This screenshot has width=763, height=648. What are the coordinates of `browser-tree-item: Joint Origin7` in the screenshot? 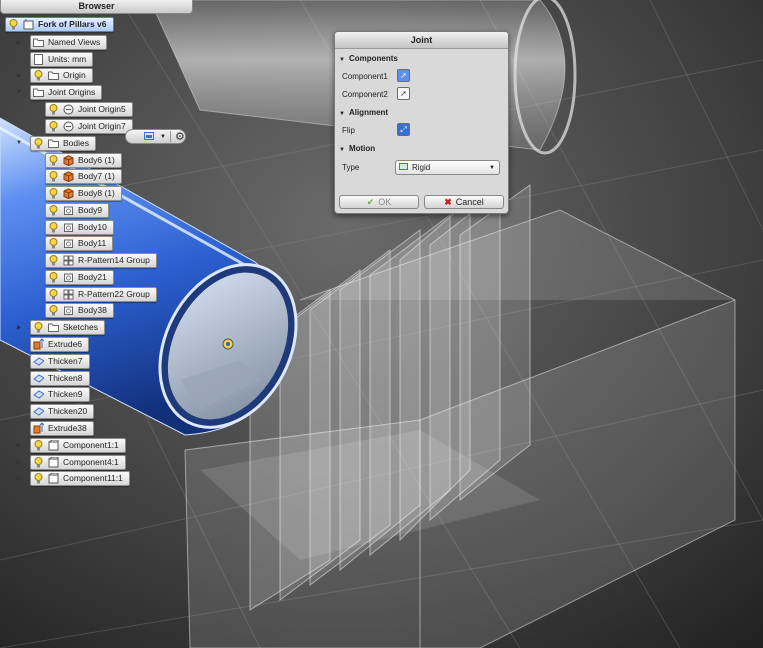 It's located at (89, 126).